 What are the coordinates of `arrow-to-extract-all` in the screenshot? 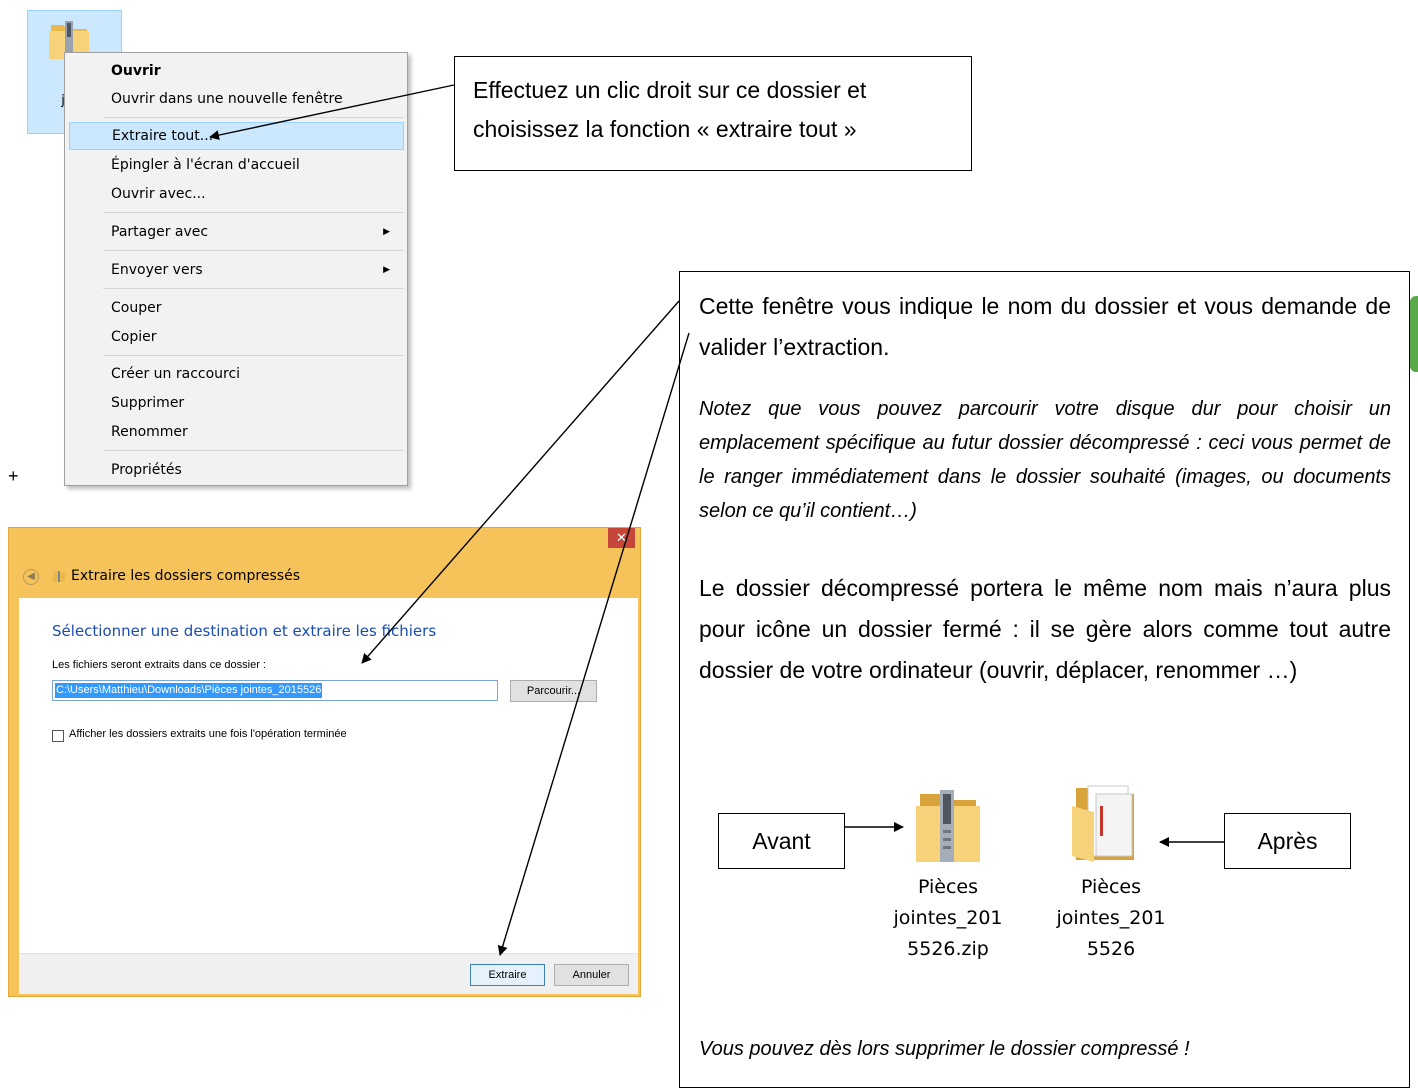 It's located at (332, 112).